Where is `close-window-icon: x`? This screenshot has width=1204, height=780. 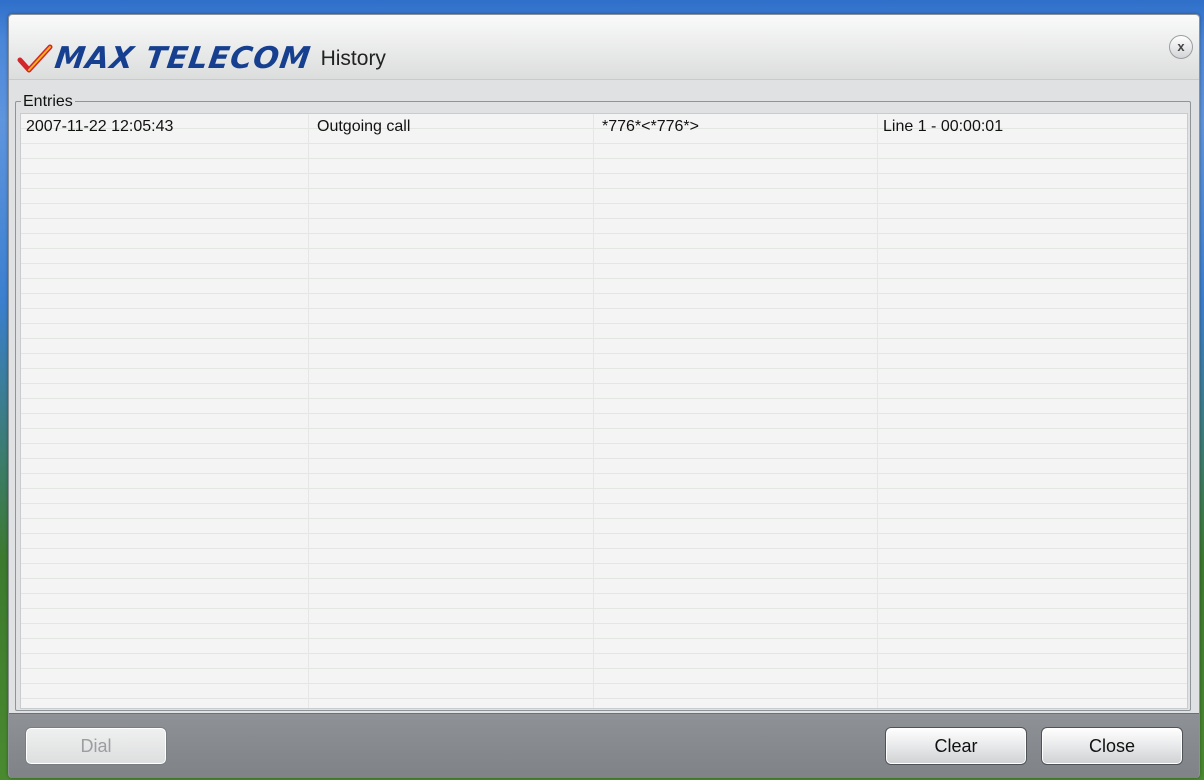 close-window-icon: x is located at coordinates (1181, 47).